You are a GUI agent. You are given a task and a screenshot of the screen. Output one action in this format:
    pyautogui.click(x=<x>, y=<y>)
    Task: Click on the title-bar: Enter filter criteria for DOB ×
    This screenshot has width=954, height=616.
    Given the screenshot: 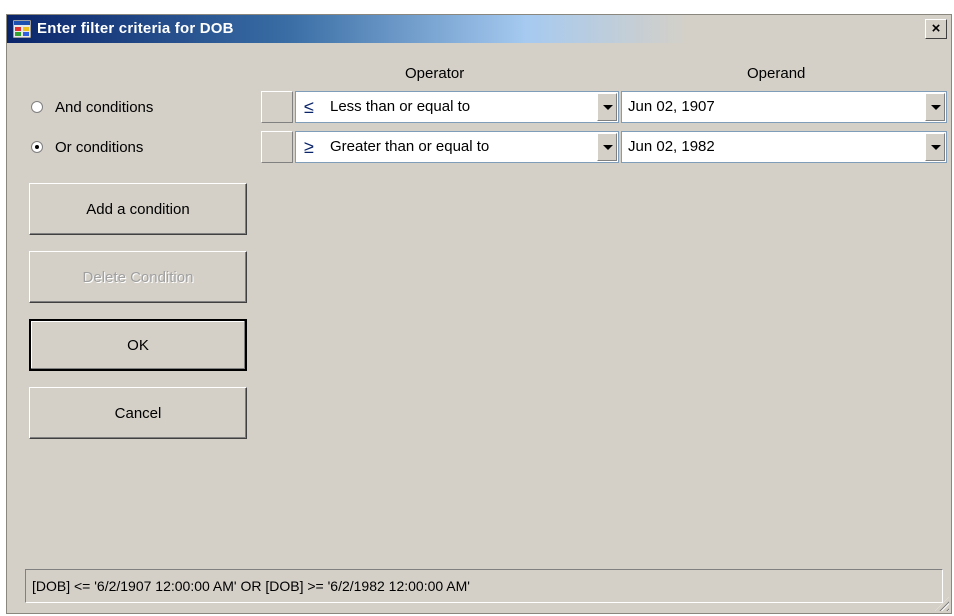 What is the action you would take?
    pyautogui.click(x=479, y=29)
    